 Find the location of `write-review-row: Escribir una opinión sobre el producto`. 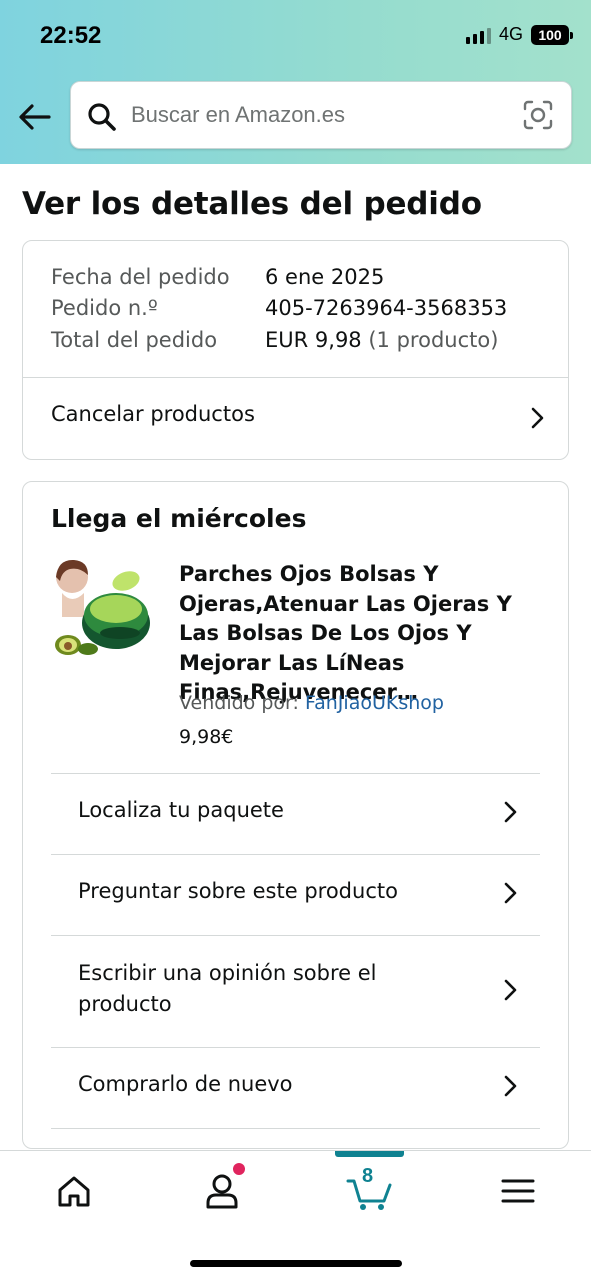

write-review-row: Escribir una opinión sobre el producto is located at coordinates (296, 991).